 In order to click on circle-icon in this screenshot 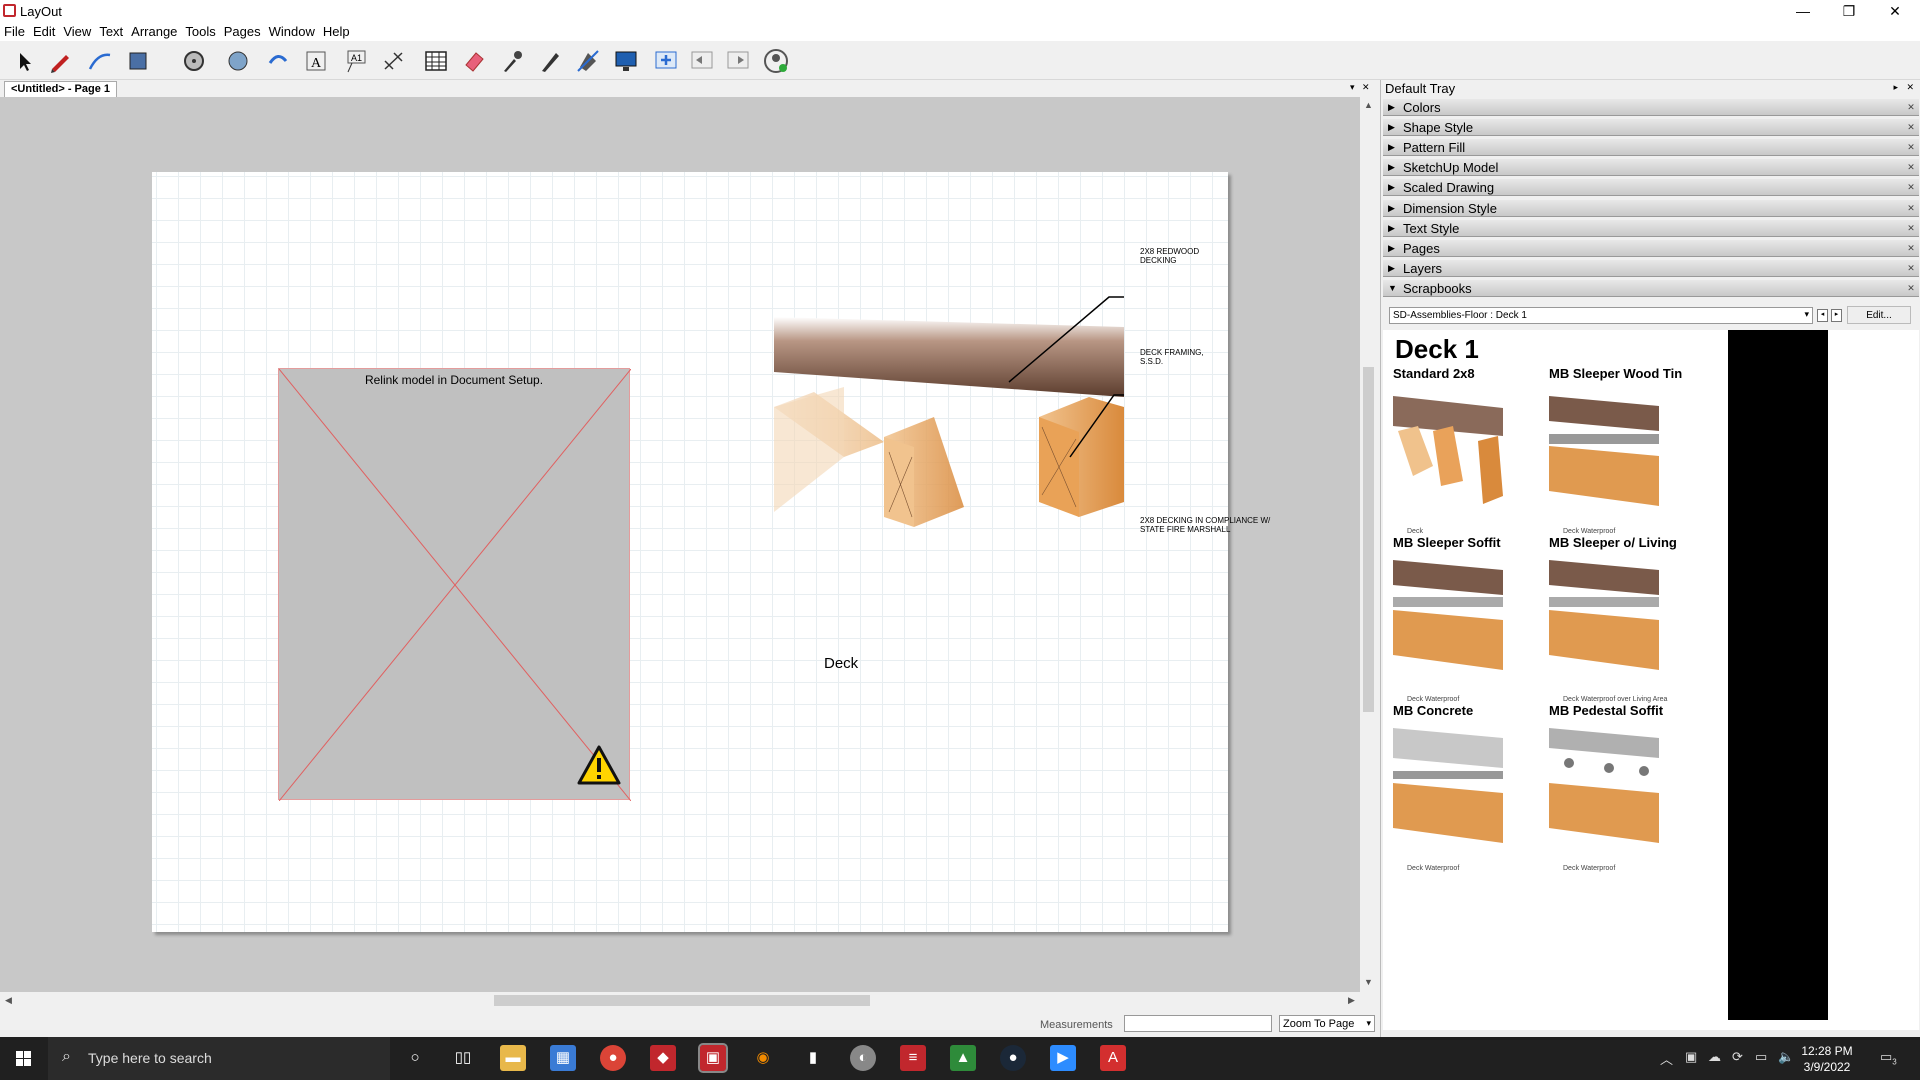, I will do `click(194, 61)`.